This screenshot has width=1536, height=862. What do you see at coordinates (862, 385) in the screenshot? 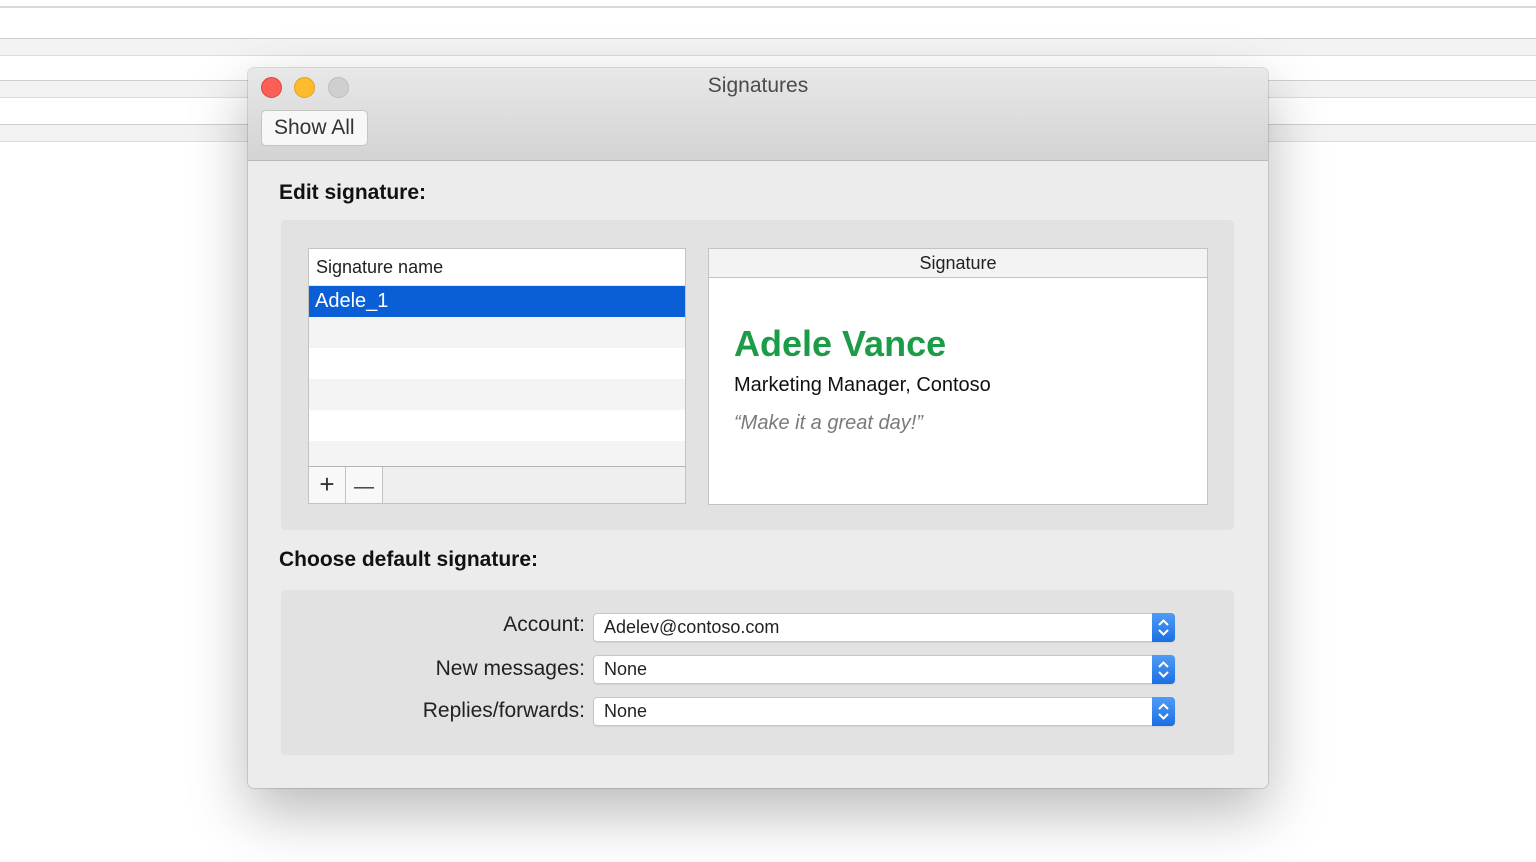
I see `signature-role-text: Marketing Manager, Contoso` at bounding box center [862, 385].